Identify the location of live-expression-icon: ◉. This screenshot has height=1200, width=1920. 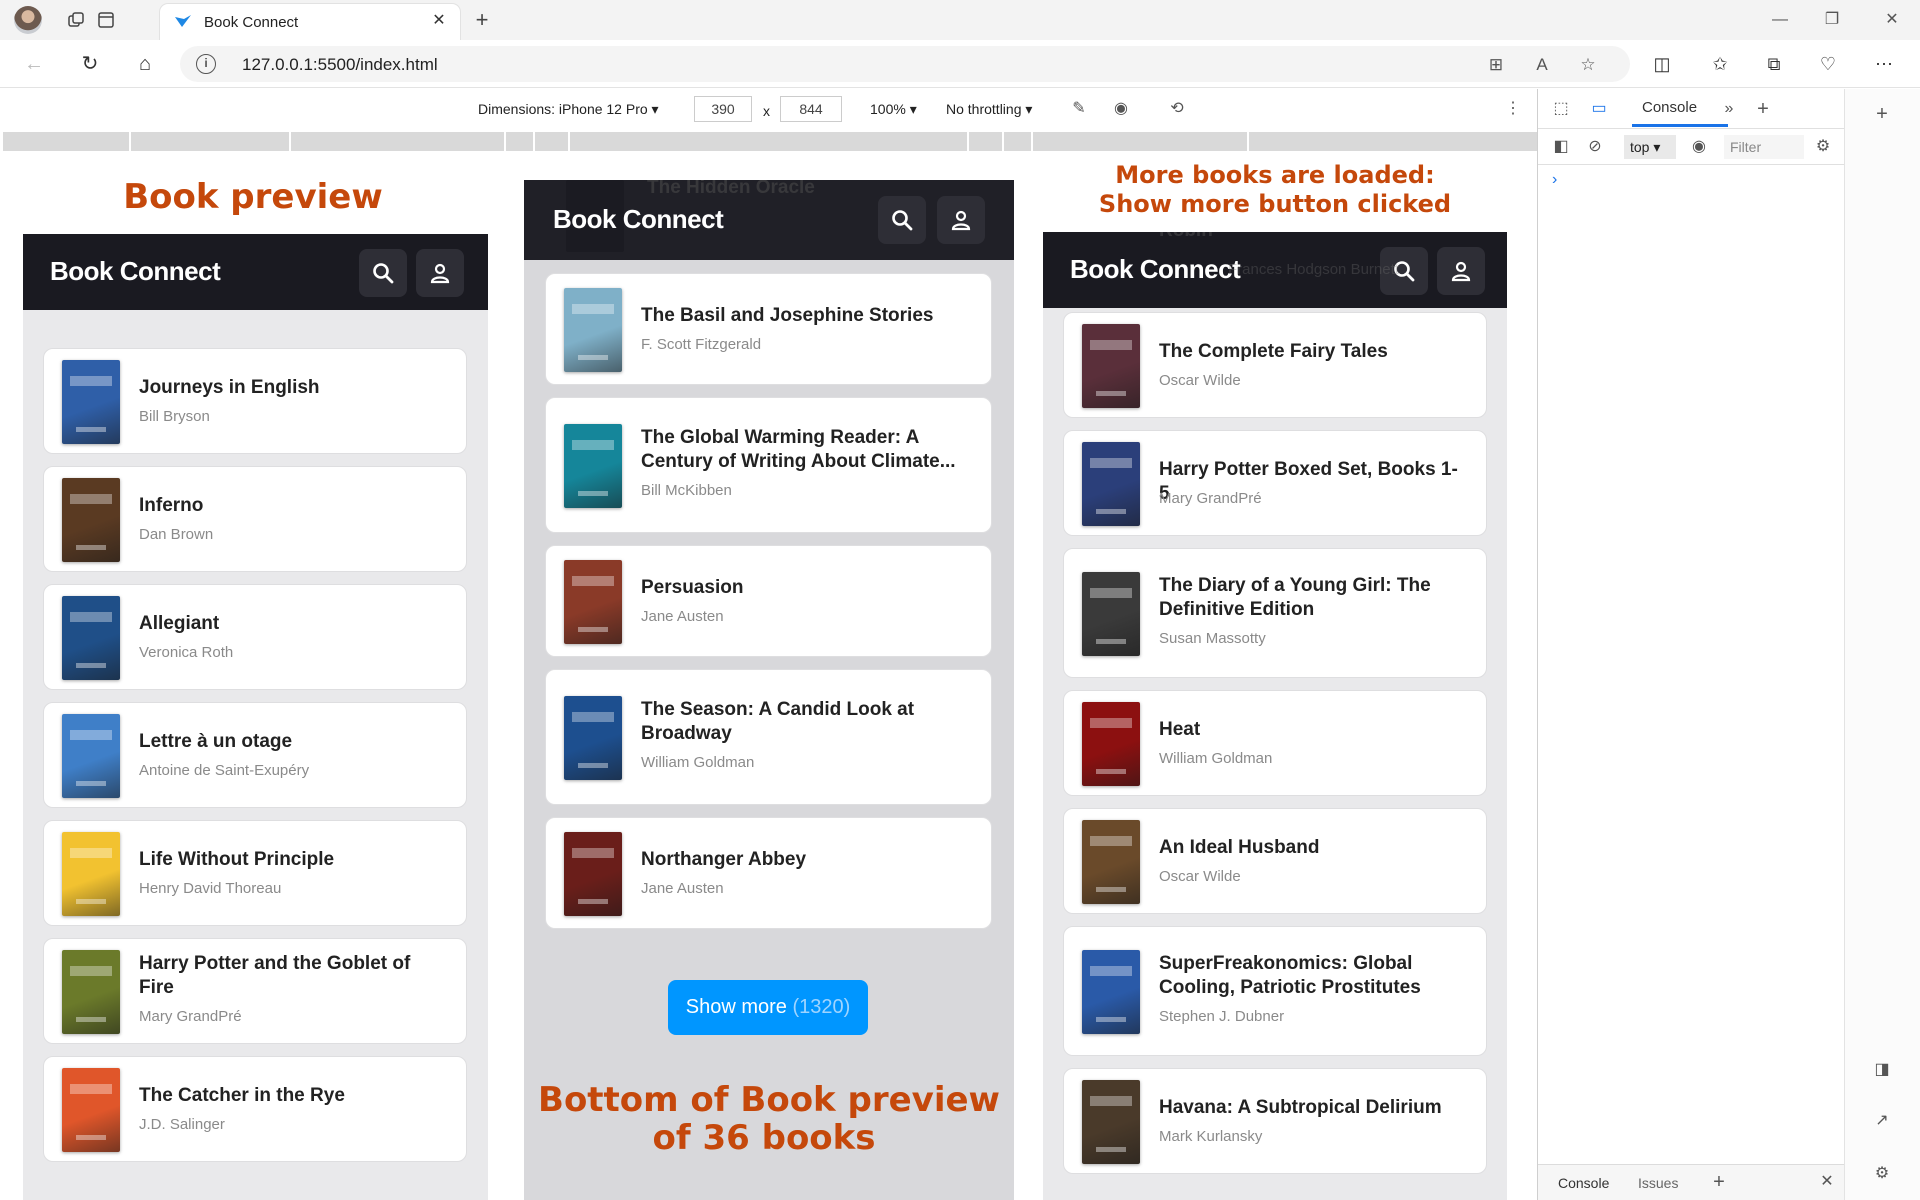
(1699, 147).